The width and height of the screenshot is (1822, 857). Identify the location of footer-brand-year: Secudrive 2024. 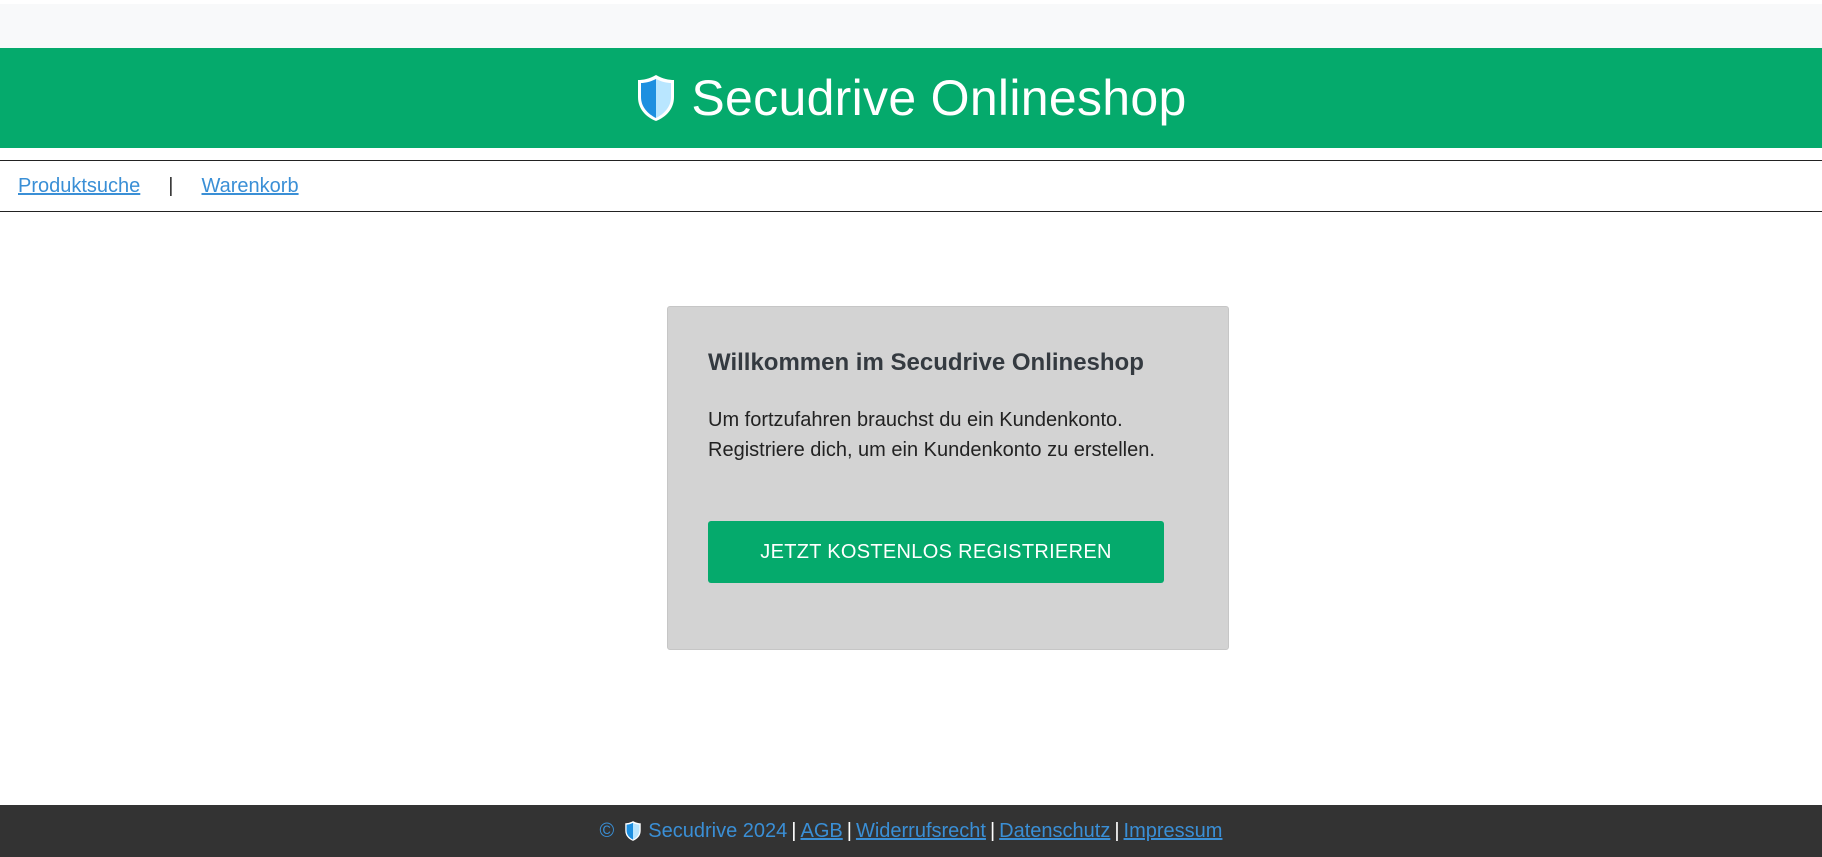
(718, 830).